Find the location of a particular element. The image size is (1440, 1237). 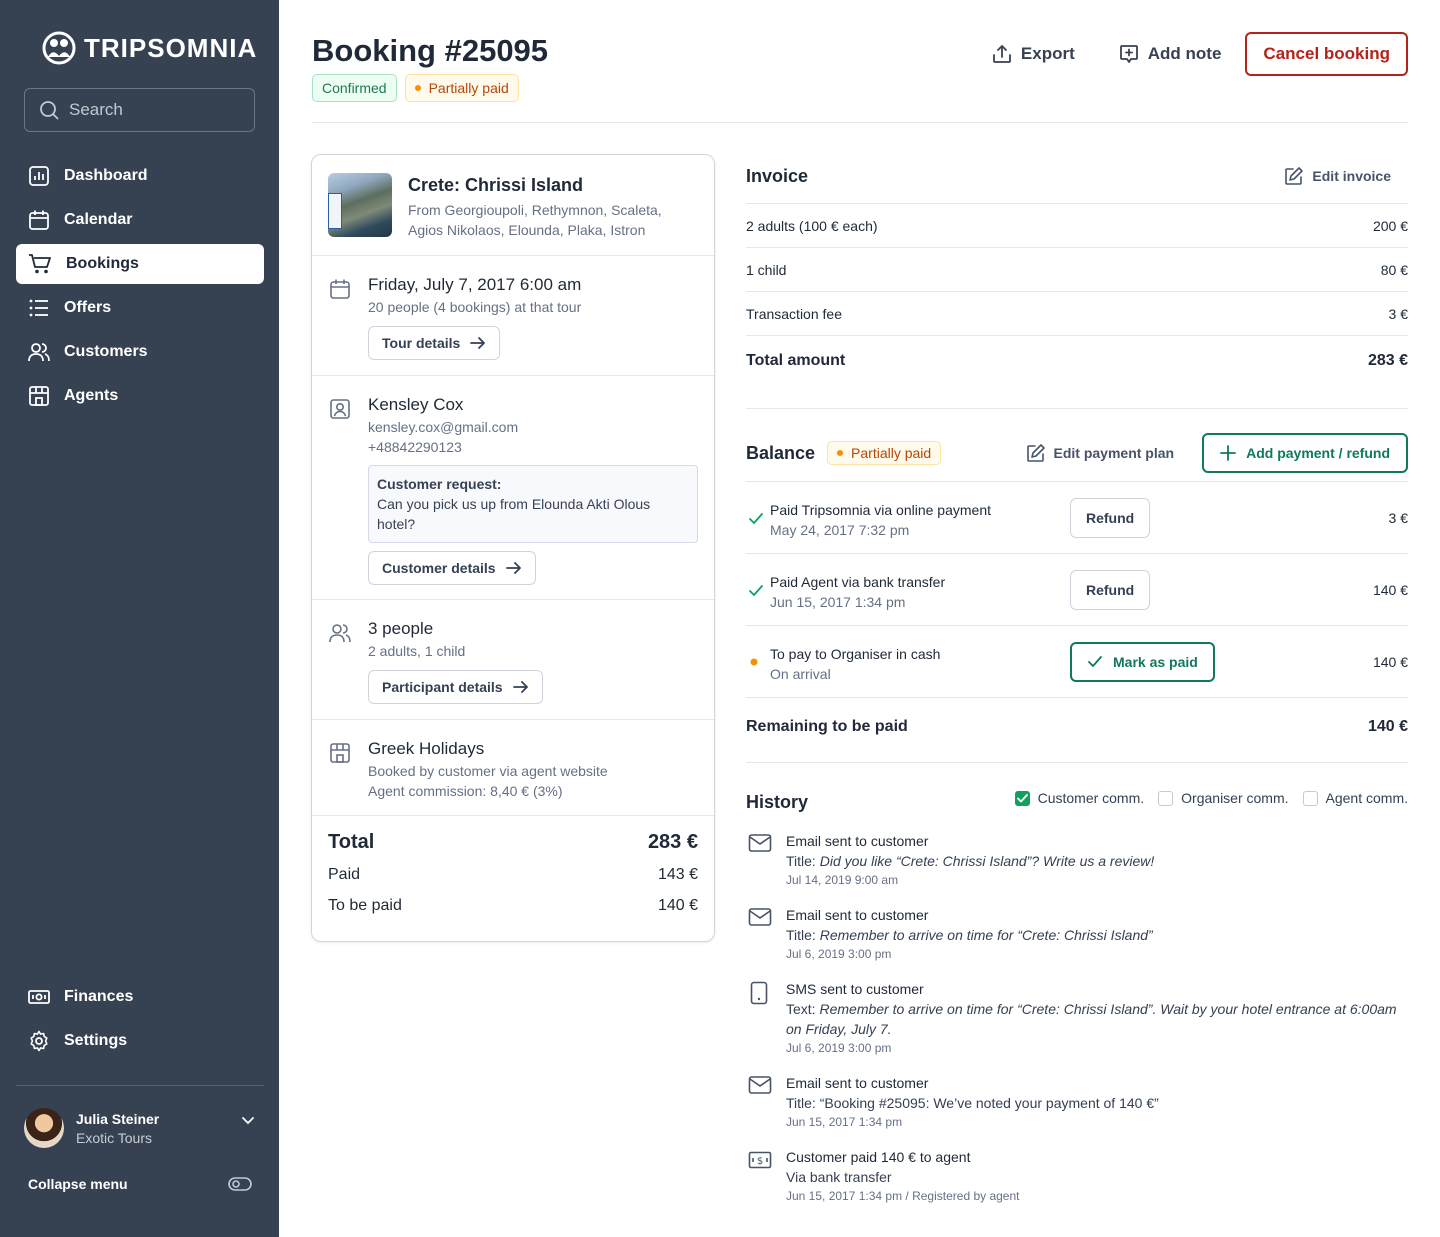

nav-item-bookings: Bookings is located at coordinates (140, 264).